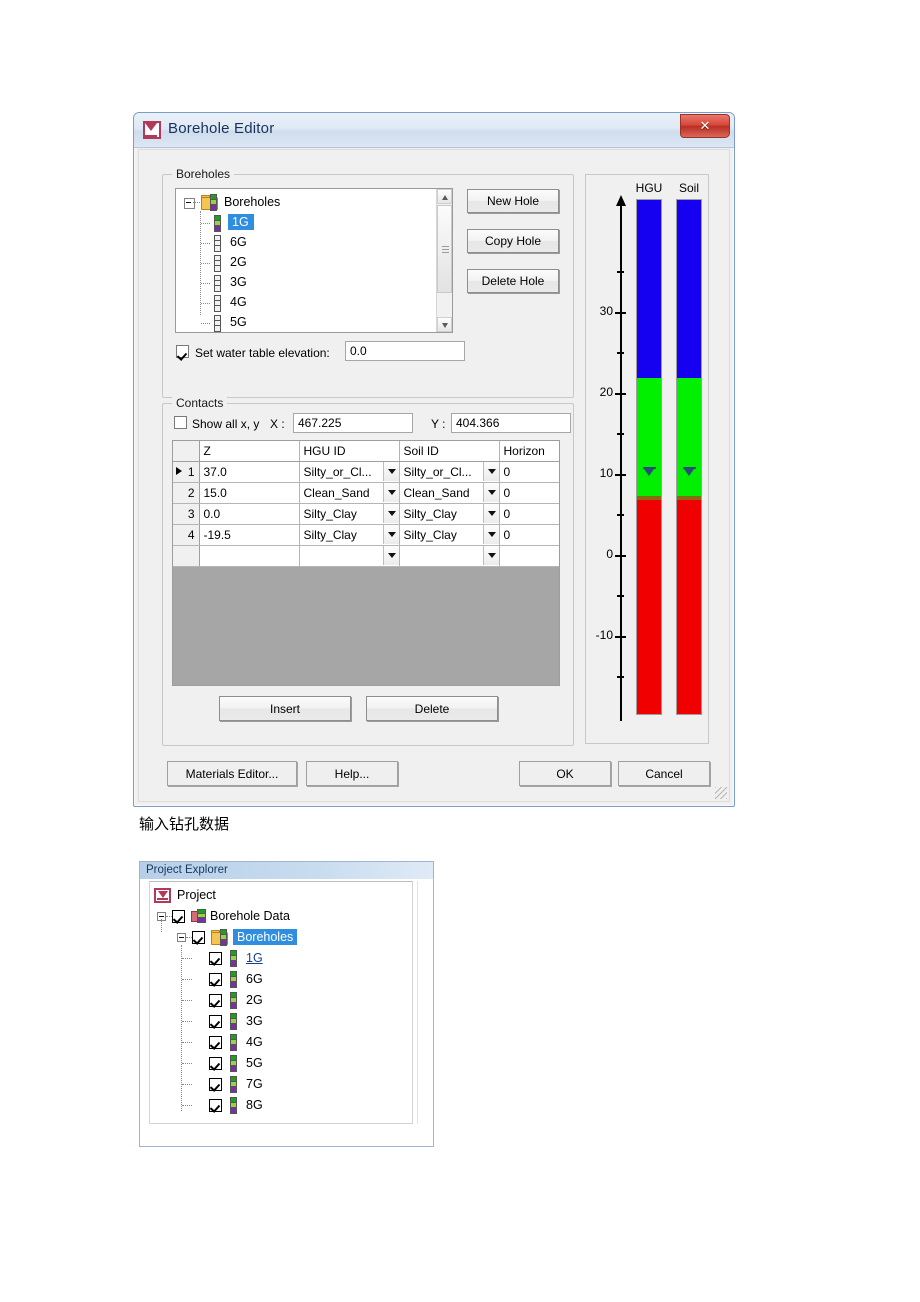 The width and height of the screenshot is (920, 1302). Describe the element at coordinates (423, 1002) in the screenshot. I see `explorer-vertical-scrollbar` at that location.